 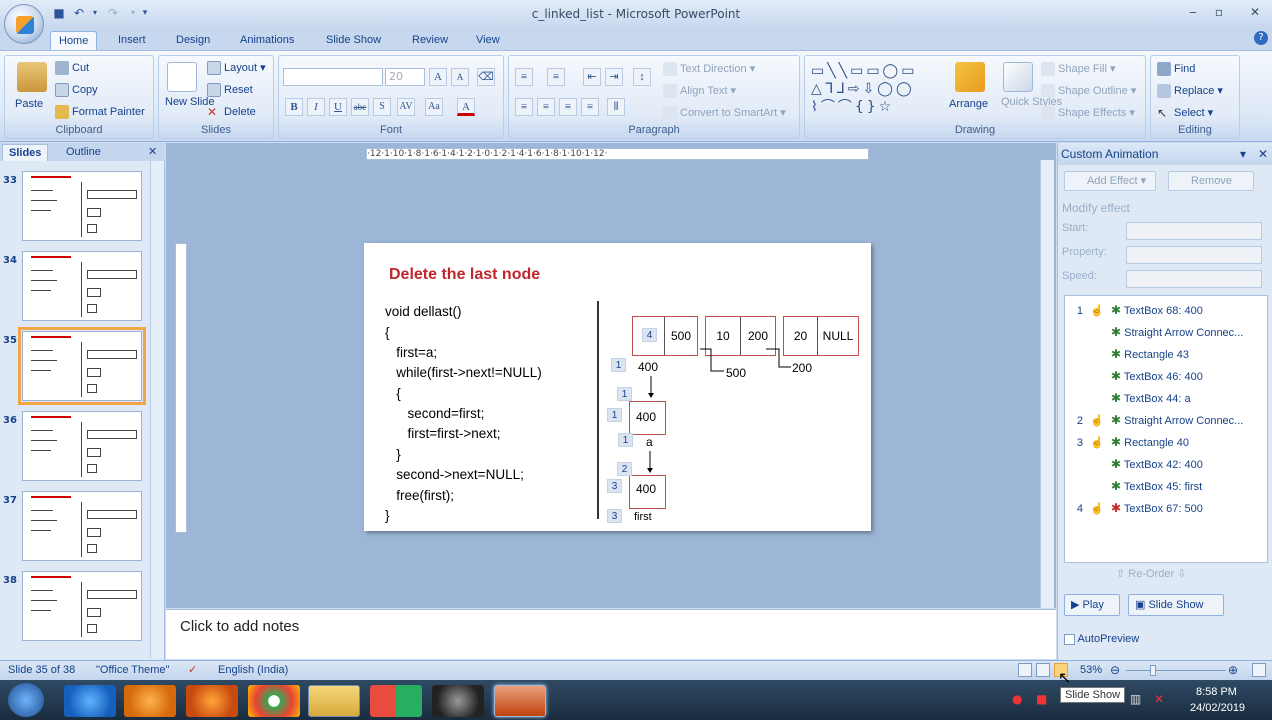 I want to click on new-slide-button: New Slide, so click(x=190, y=102).